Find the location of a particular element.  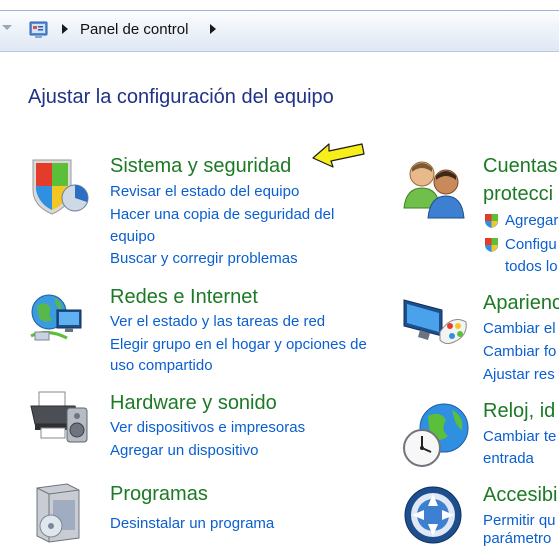

category-title-accesibilidad: Accesibi is located at coordinates (520, 495).